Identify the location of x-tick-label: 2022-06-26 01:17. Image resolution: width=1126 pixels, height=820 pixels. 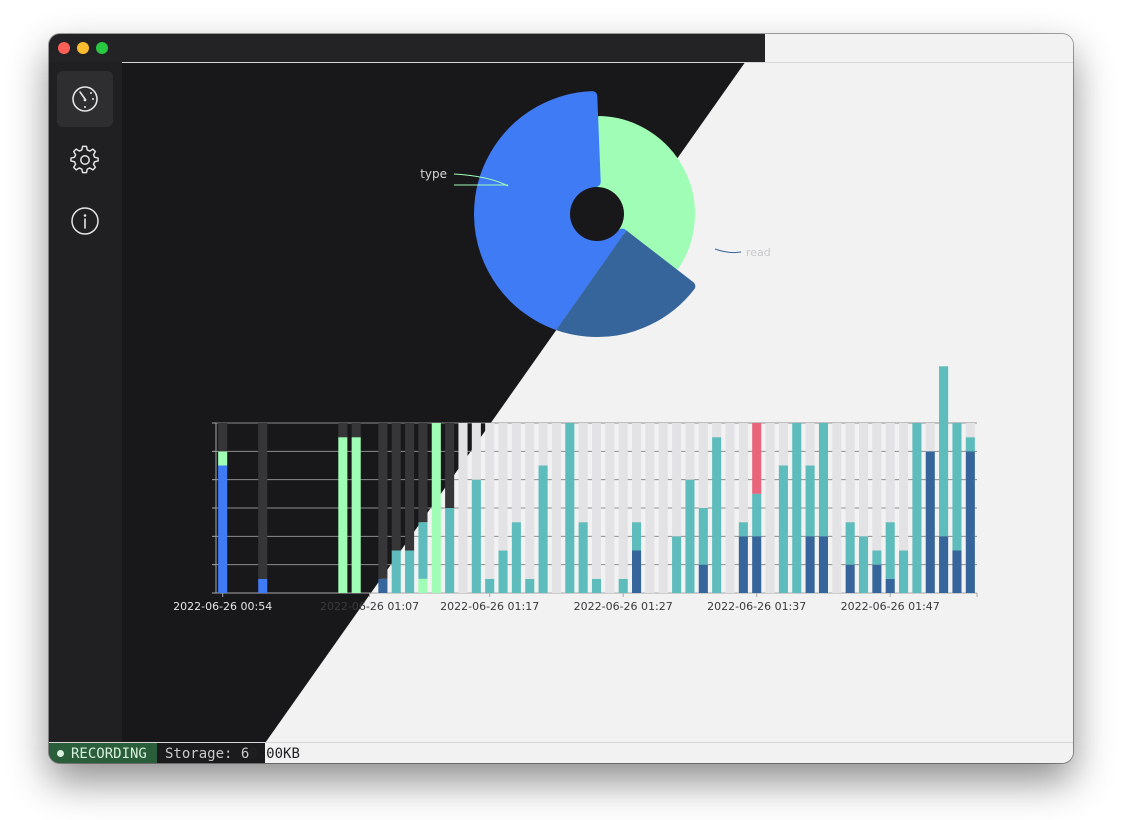
(489, 606).